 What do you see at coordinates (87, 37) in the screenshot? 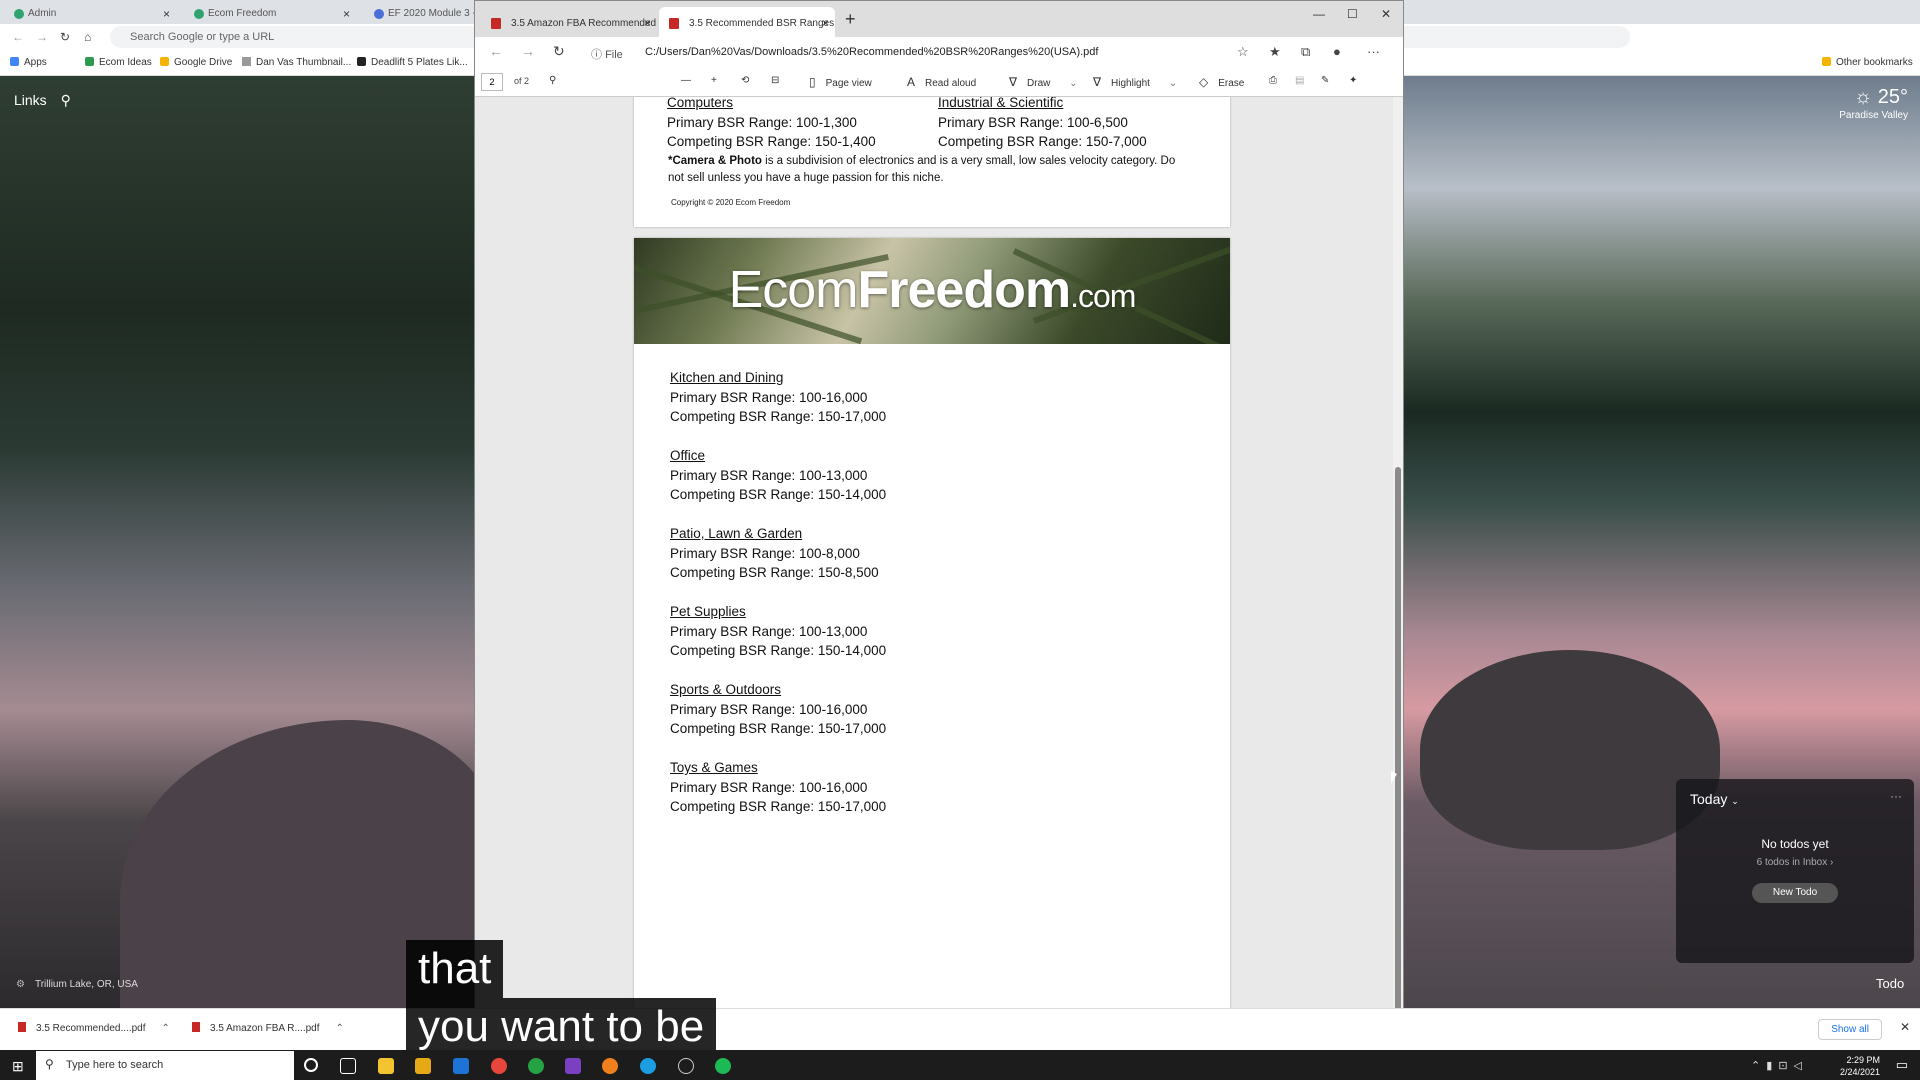
I see `home-icon: ⌂` at bounding box center [87, 37].